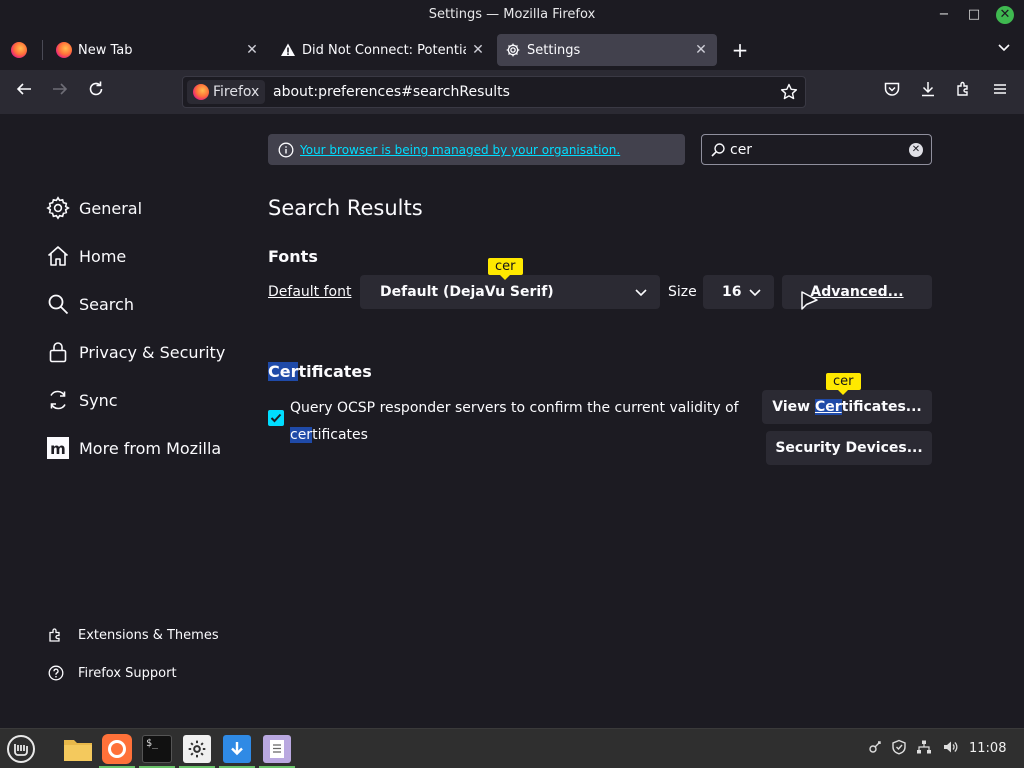  Describe the element at coordinates (345, 208) in the screenshot. I see `page-title: Search Results` at that location.